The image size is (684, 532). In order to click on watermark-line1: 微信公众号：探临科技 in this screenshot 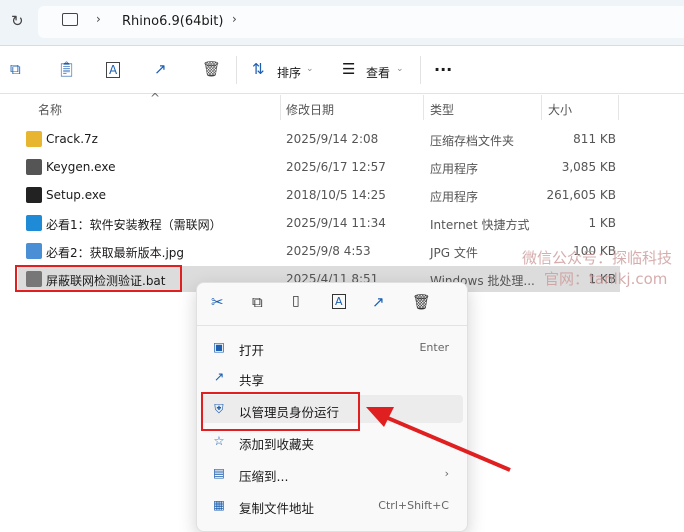, I will do `click(597, 258)`.